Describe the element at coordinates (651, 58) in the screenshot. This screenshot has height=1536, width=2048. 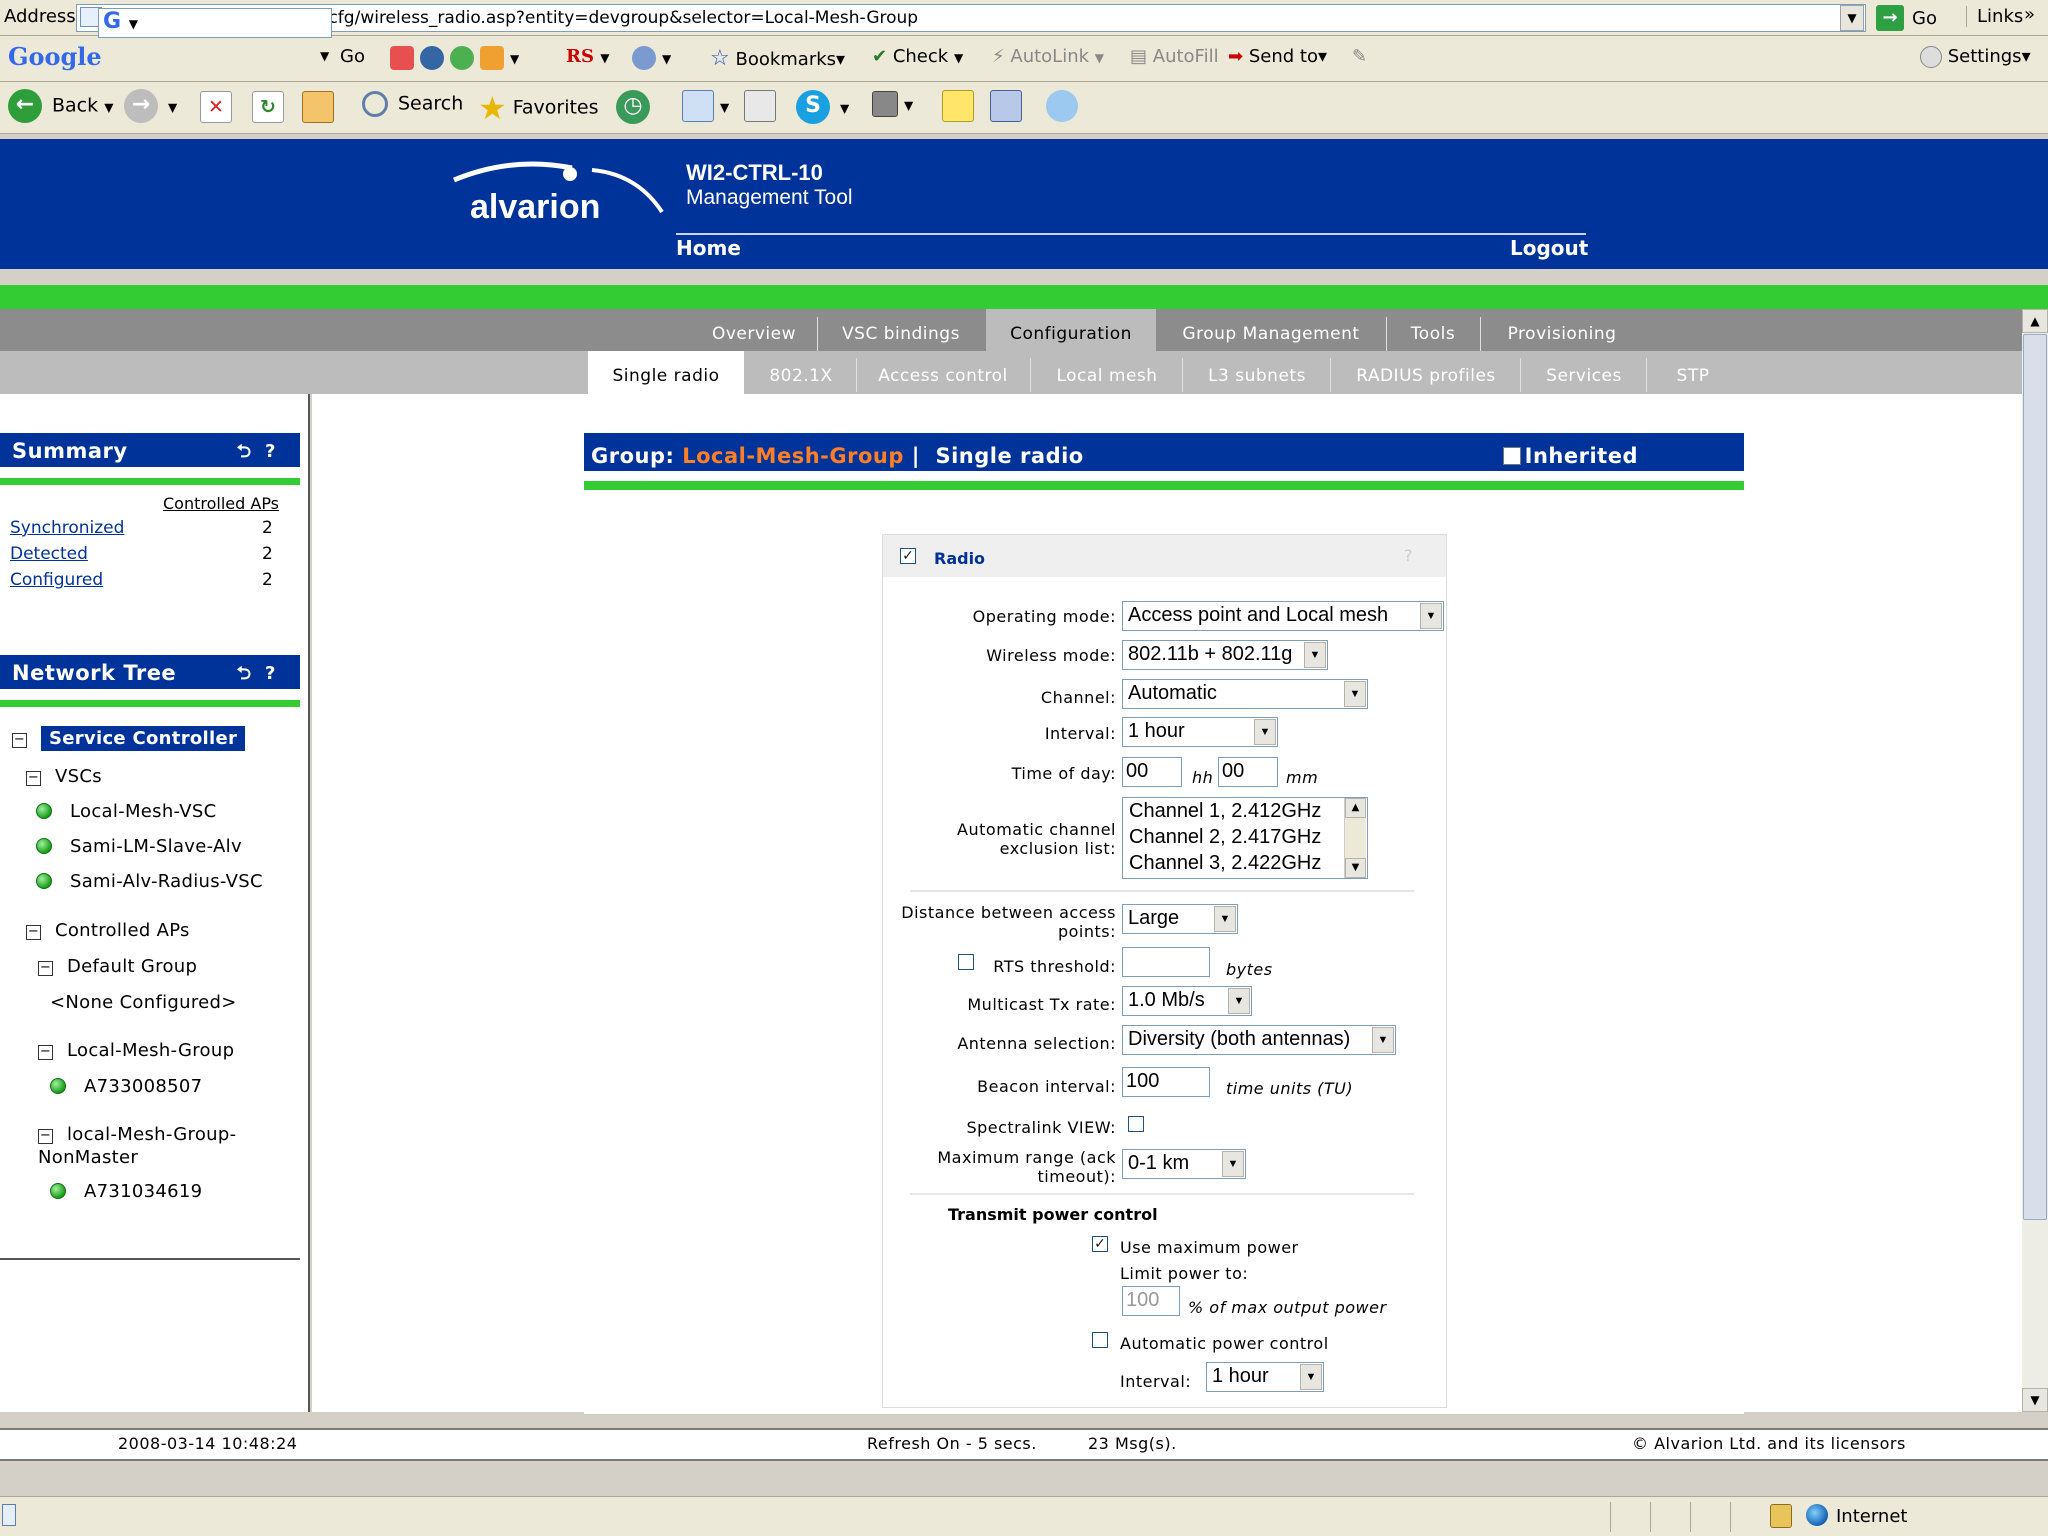
I see `share-button: ▼` at that location.